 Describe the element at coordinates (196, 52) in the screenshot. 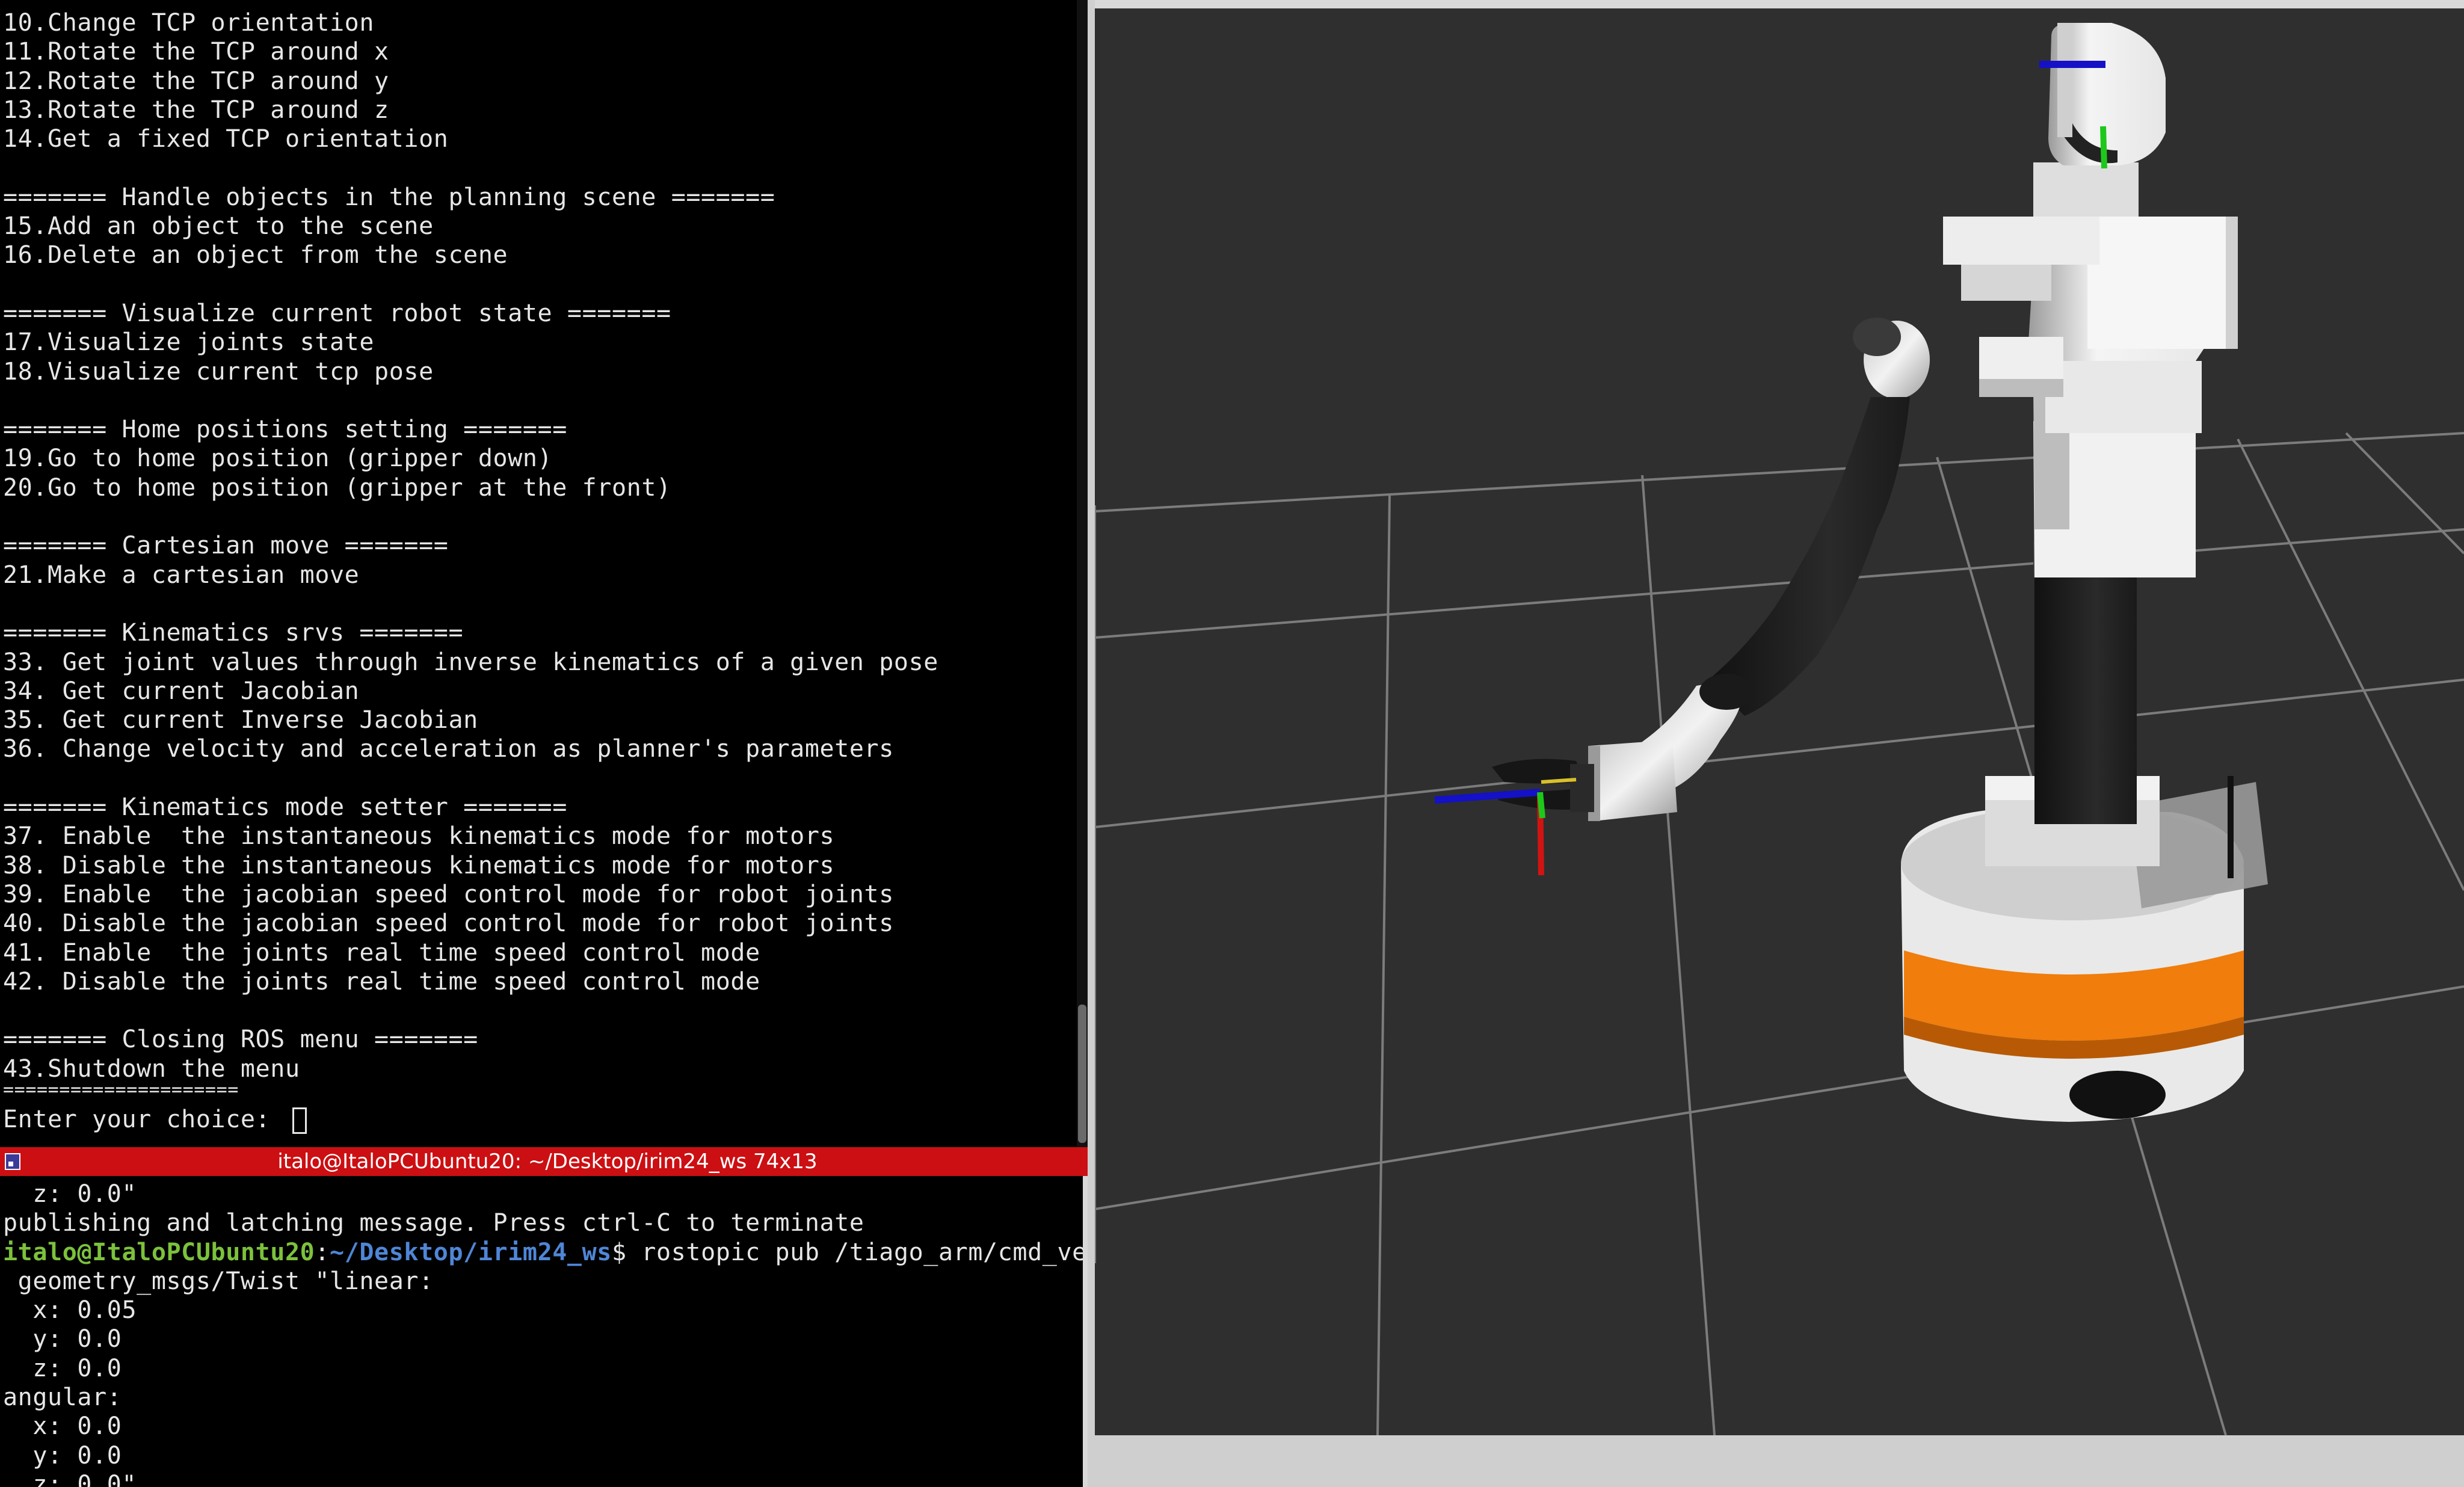

I see `menu-line: 11.Rotate the TCP around x` at that location.